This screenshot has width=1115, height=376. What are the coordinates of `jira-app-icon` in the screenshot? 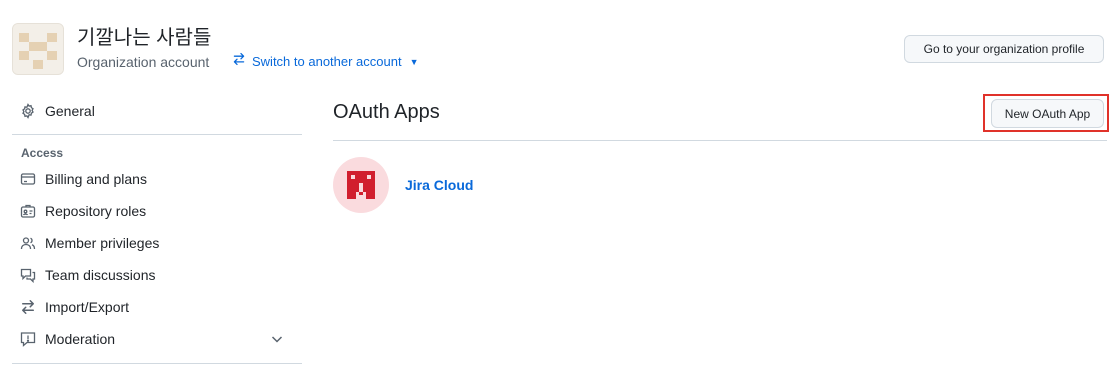 It's located at (361, 185).